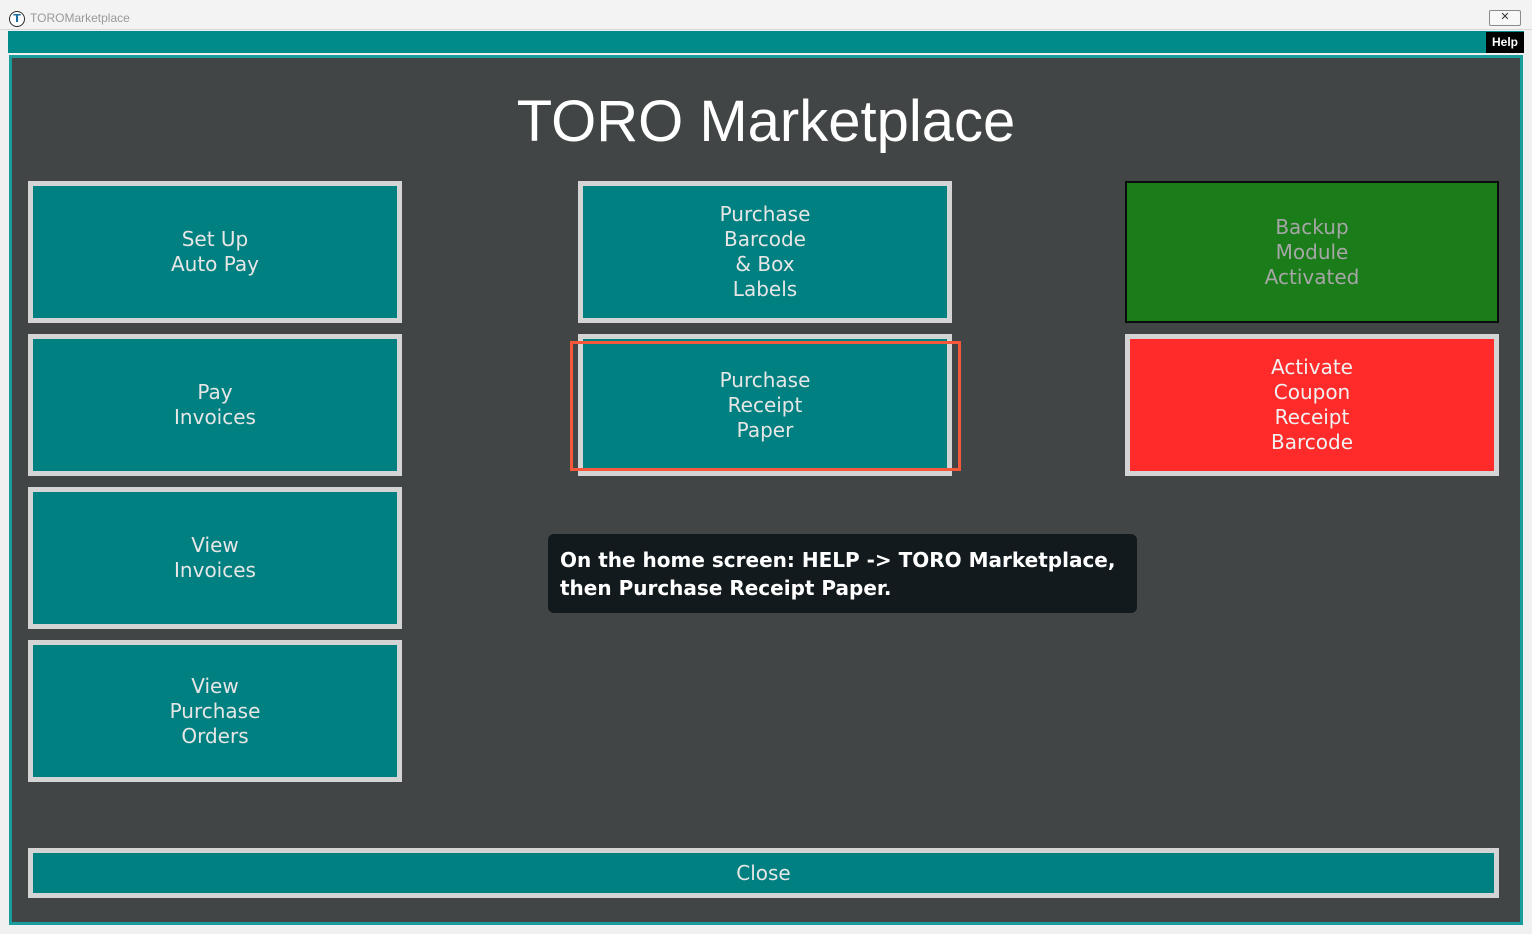 The width and height of the screenshot is (1532, 934). What do you see at coordinates (1312, 405) in the screenshot?
I see `activate-coupon-button: Activate Coupon Receipt Barcode` at bounding box center [1312, 405].